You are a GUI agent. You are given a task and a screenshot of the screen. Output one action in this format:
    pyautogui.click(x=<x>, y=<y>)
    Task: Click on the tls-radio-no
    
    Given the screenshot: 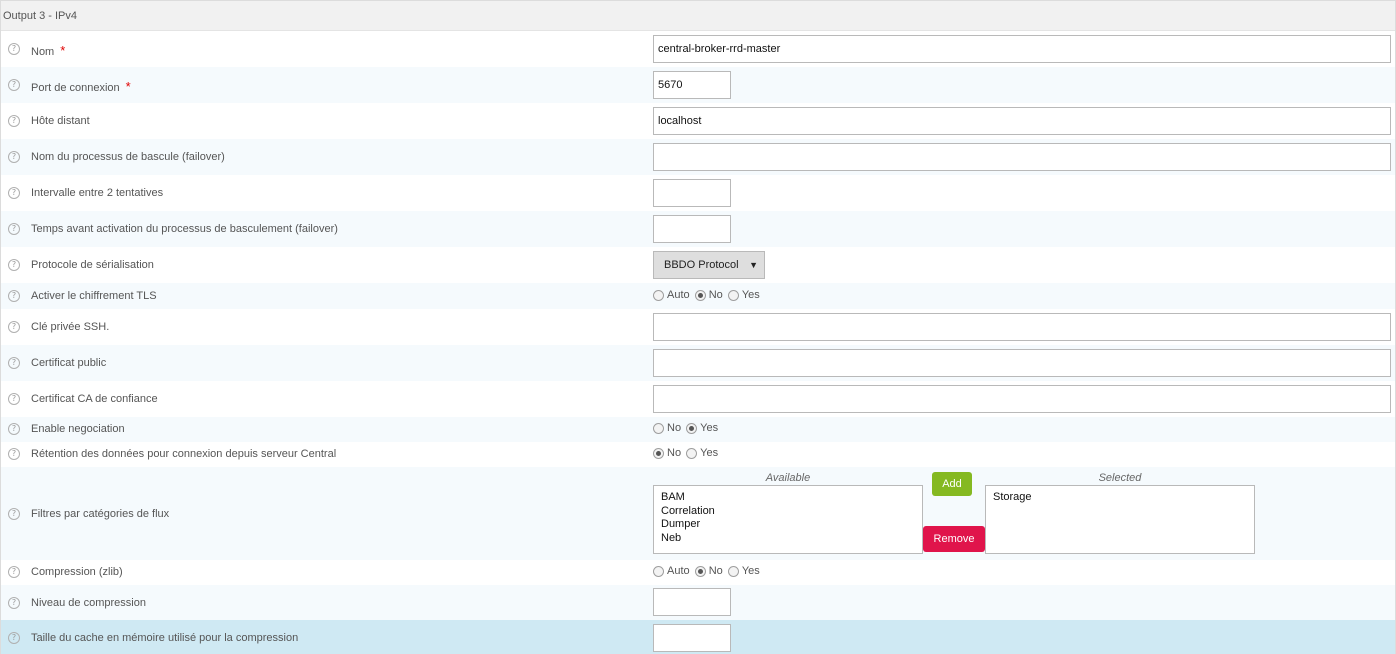 What is the action you would take?
    pyautogui.click(x=700, y=295)
    